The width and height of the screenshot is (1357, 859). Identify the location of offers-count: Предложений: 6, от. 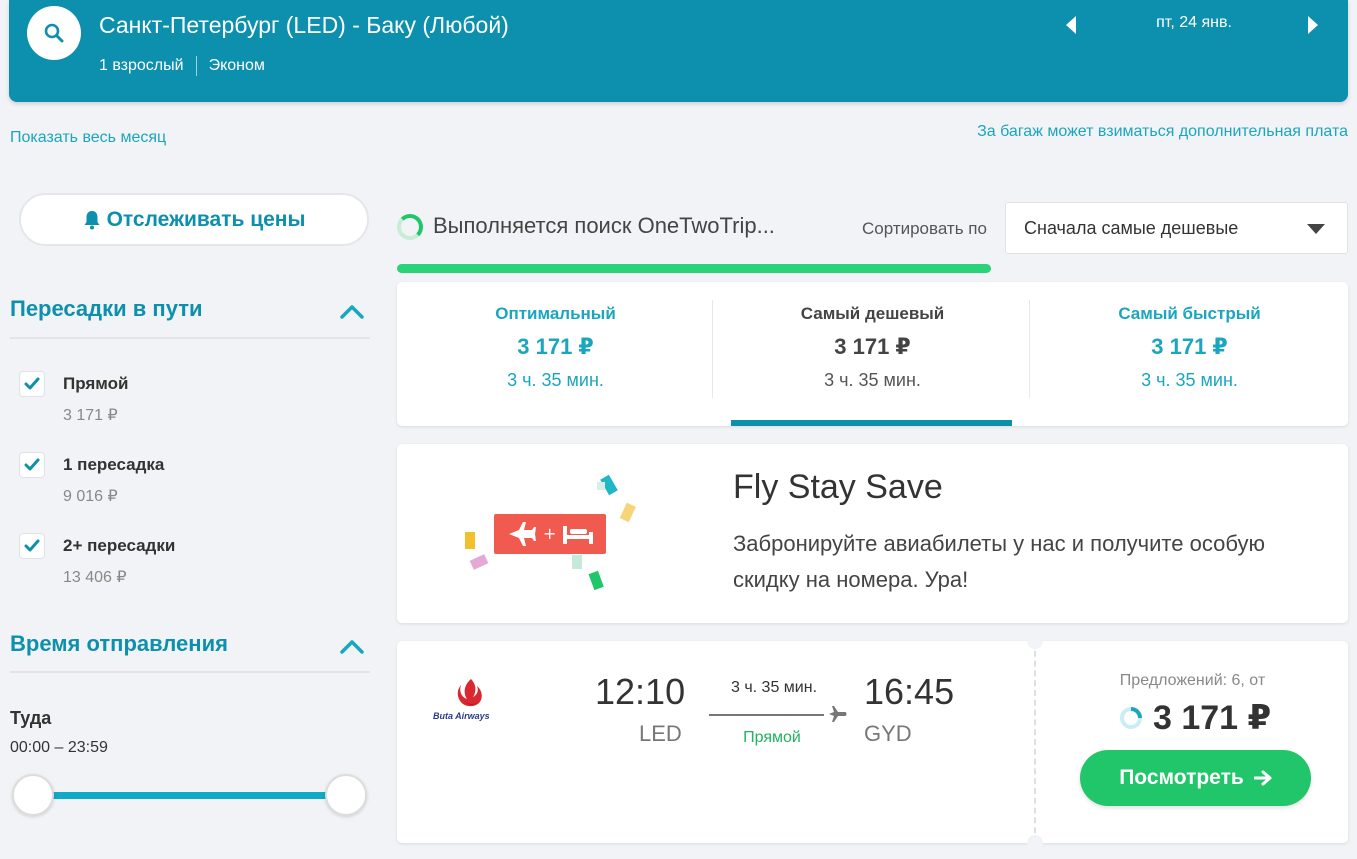
(1192, 680).